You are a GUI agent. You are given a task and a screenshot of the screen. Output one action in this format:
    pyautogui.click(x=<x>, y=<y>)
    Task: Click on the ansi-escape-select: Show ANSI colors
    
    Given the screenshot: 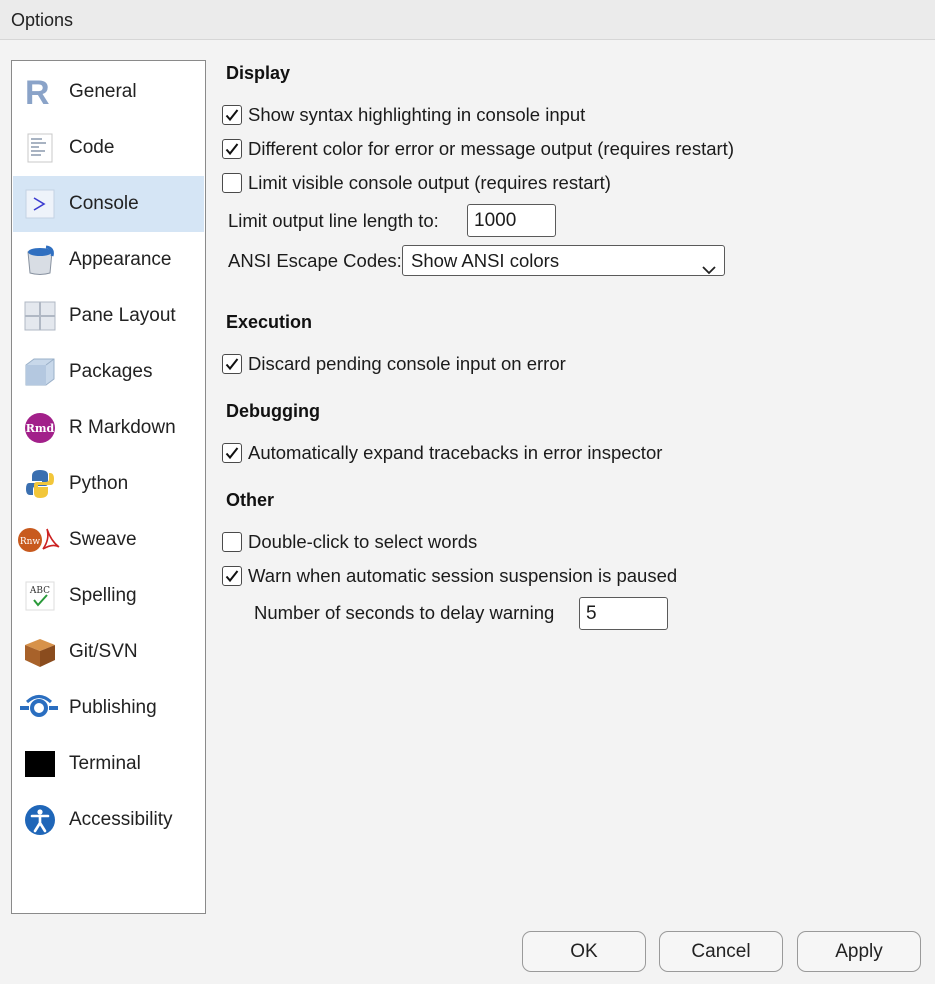 What is the action you would take?
    pyautogui.click(x=563, y=260)
    